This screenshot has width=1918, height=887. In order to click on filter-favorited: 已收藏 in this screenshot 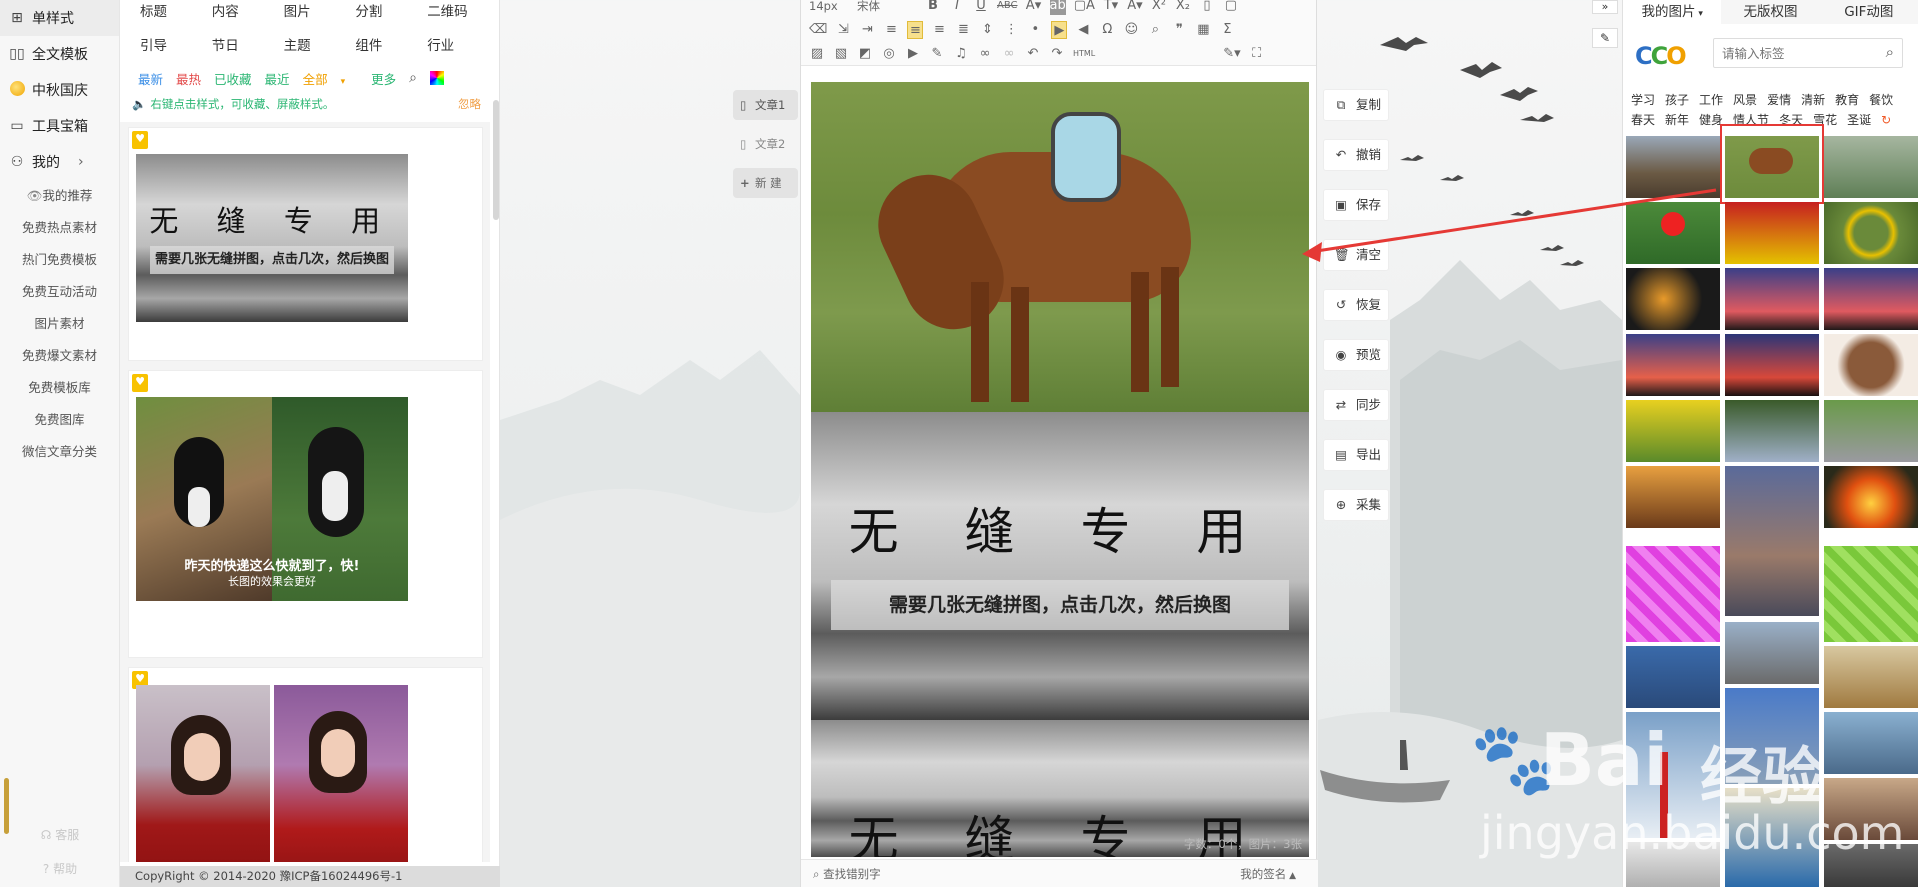, I will do `click(233, 78)`.